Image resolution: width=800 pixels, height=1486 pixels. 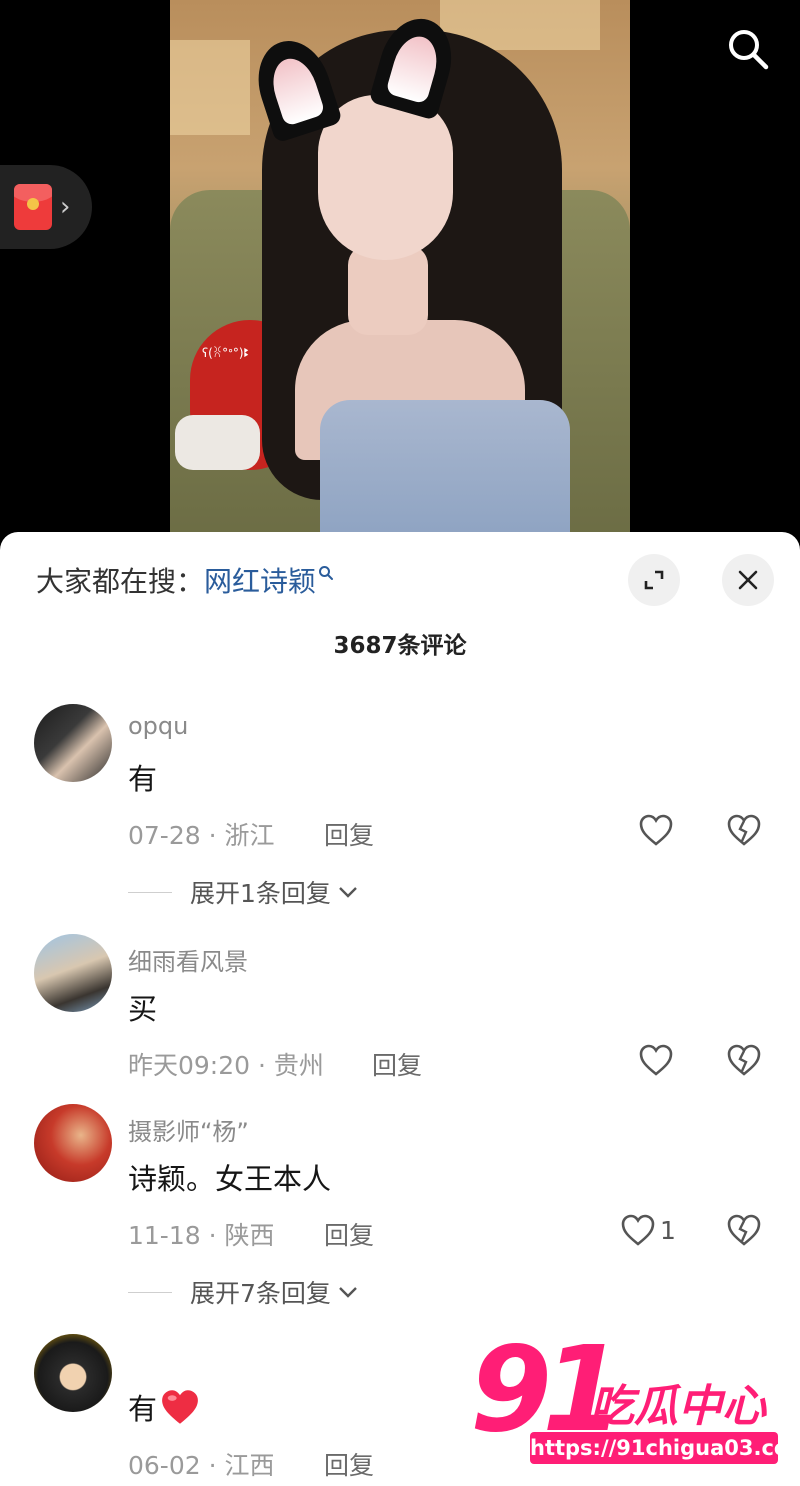 I want to click on comment-location: 陕西, so click(x=249, y=1235).